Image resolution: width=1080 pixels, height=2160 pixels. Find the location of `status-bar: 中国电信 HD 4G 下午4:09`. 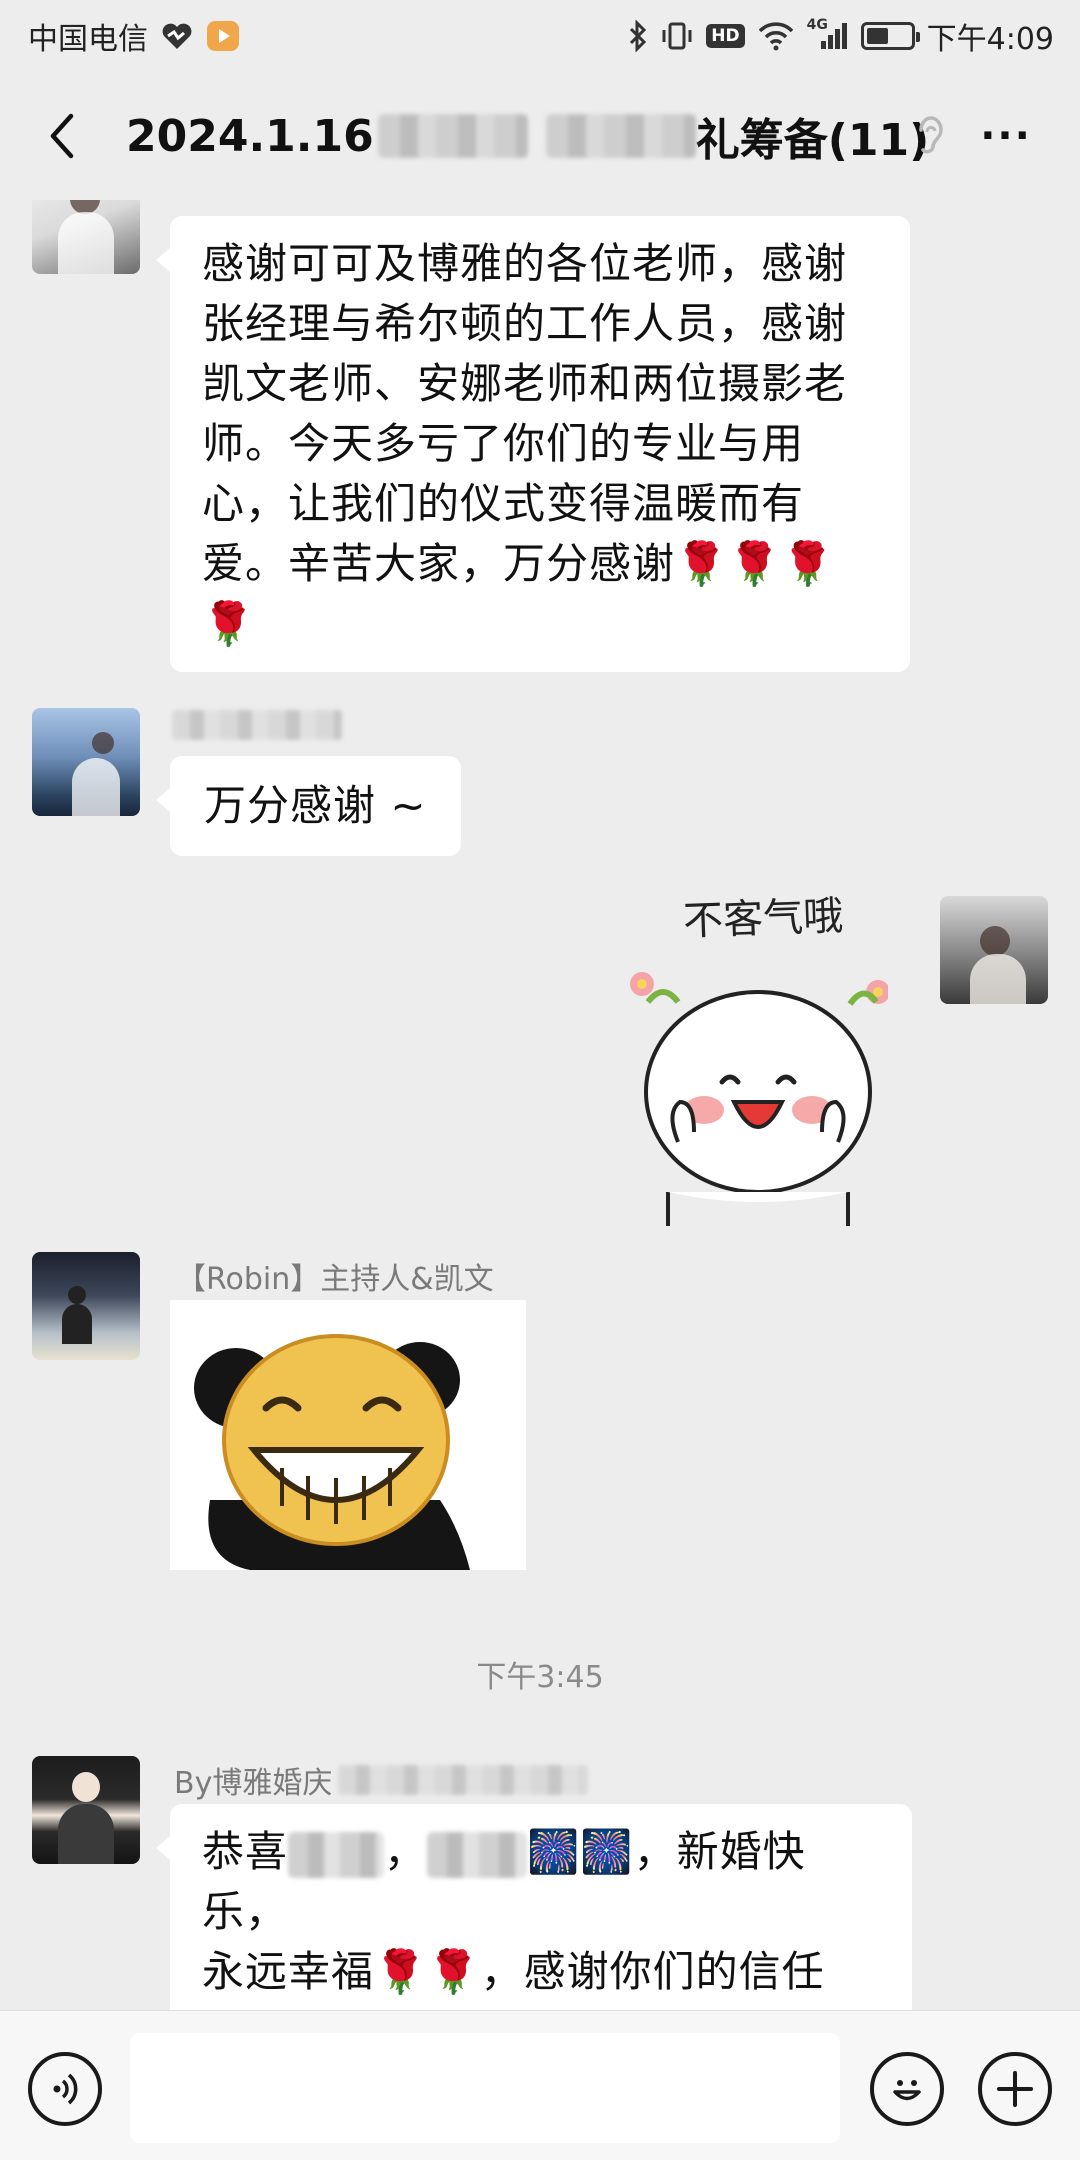

status-bar: 中国电信 HD 4G 下午4:09 is located at coordinates (540, 36).